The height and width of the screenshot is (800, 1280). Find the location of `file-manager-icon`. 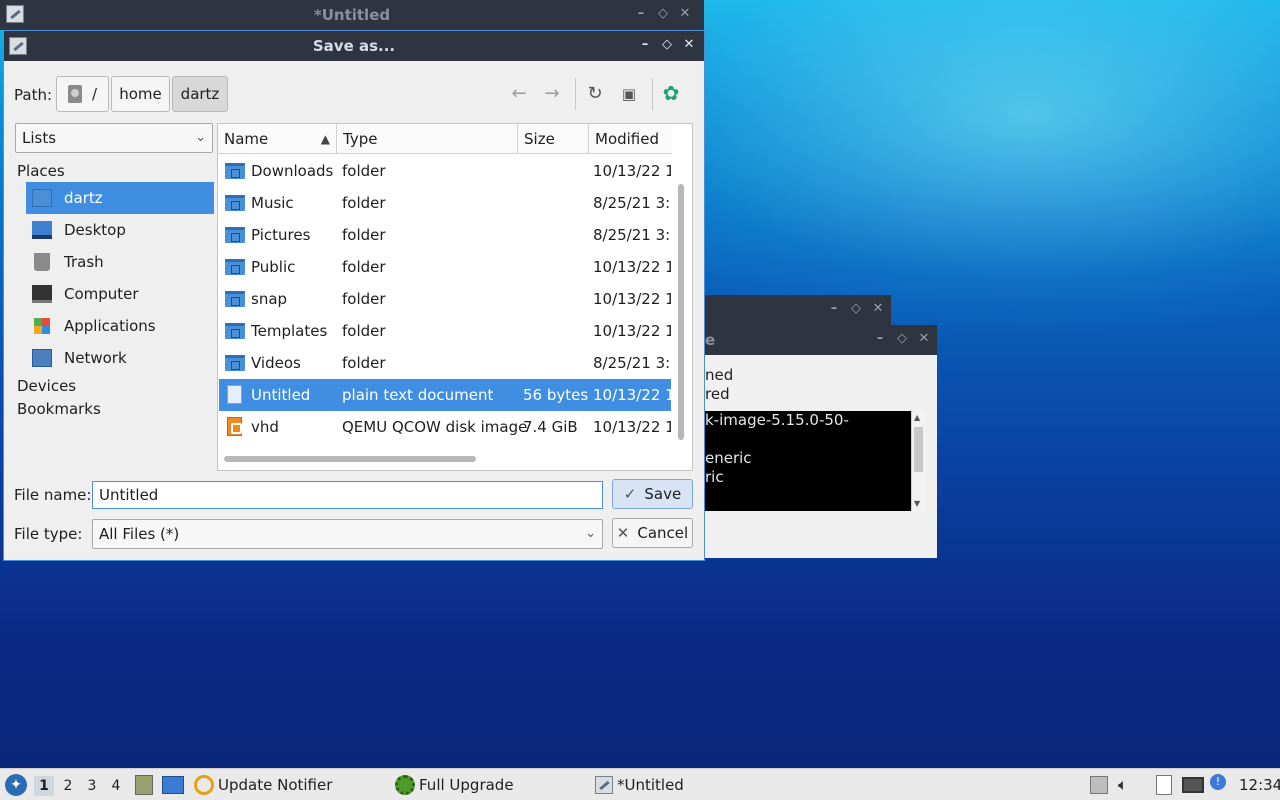

file-manager-icon is located at coordinates (144, 785).